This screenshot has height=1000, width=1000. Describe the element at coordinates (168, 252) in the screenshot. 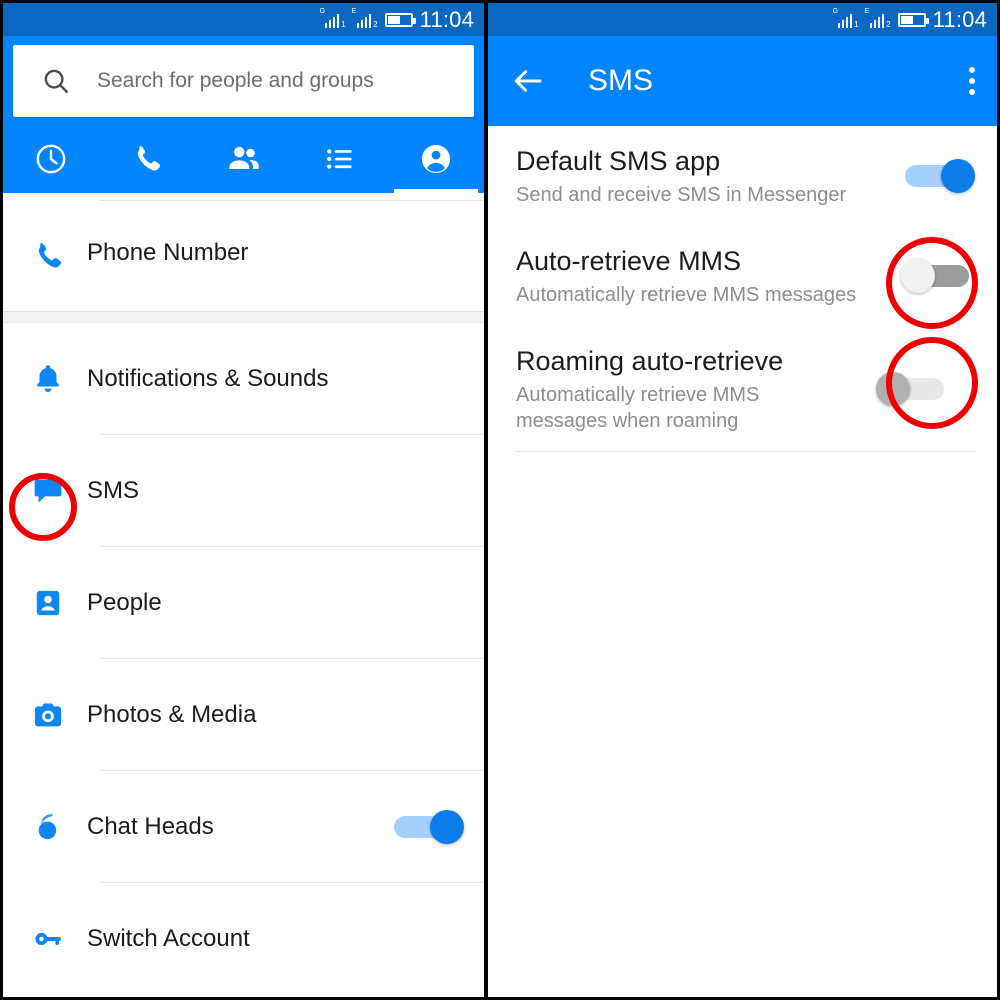

I see `settings-row-label: Phone Number` at that location.